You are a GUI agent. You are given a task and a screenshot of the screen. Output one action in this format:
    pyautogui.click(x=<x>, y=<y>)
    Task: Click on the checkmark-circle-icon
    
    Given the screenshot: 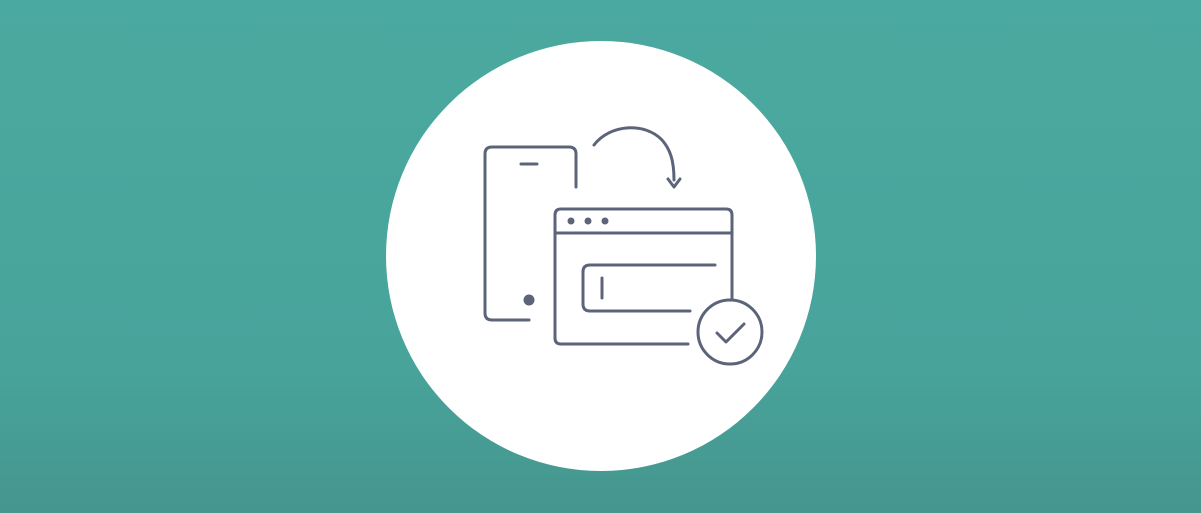 What is the action you would take?
    pyautogui.click(x=730, y=332)
    